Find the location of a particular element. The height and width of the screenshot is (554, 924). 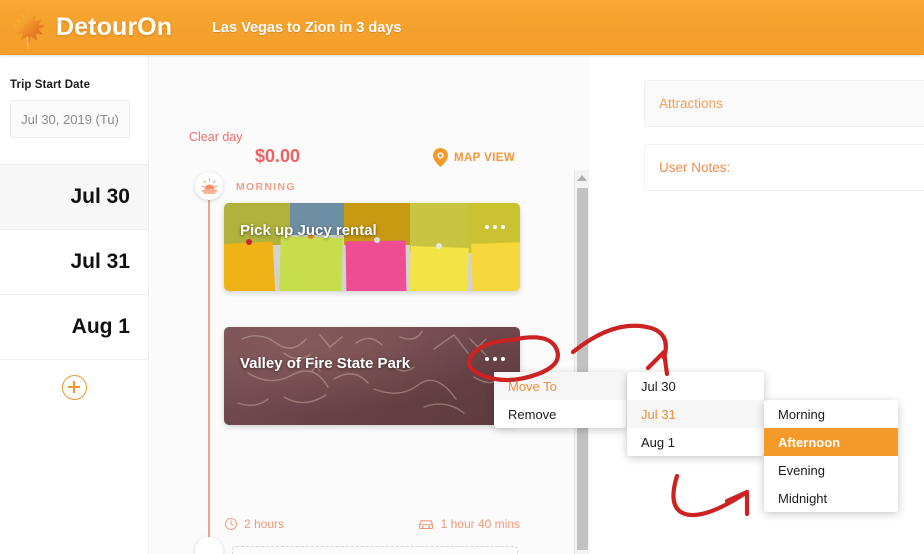

caret-up-icon is located at coordinates (582, 178).